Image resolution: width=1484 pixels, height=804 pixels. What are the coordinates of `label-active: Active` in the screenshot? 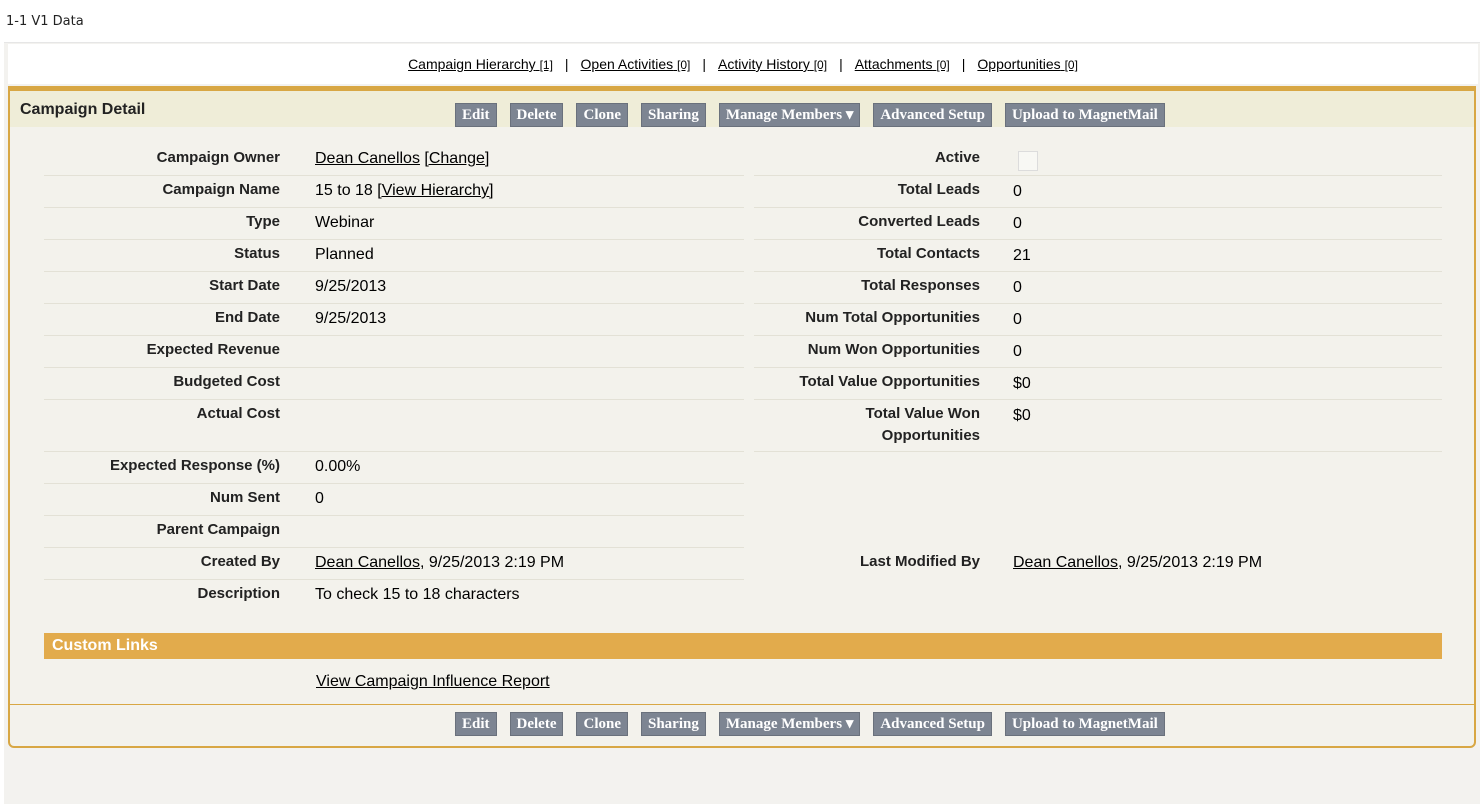 It's located at (957, 157).